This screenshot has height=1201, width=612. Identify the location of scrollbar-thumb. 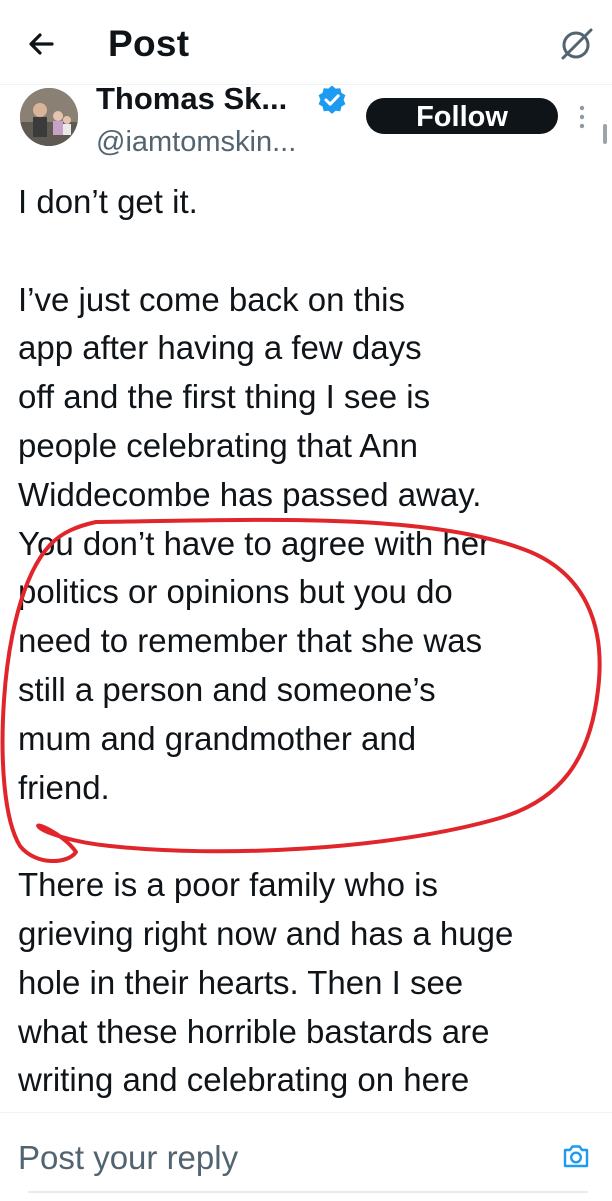
(605, 134).